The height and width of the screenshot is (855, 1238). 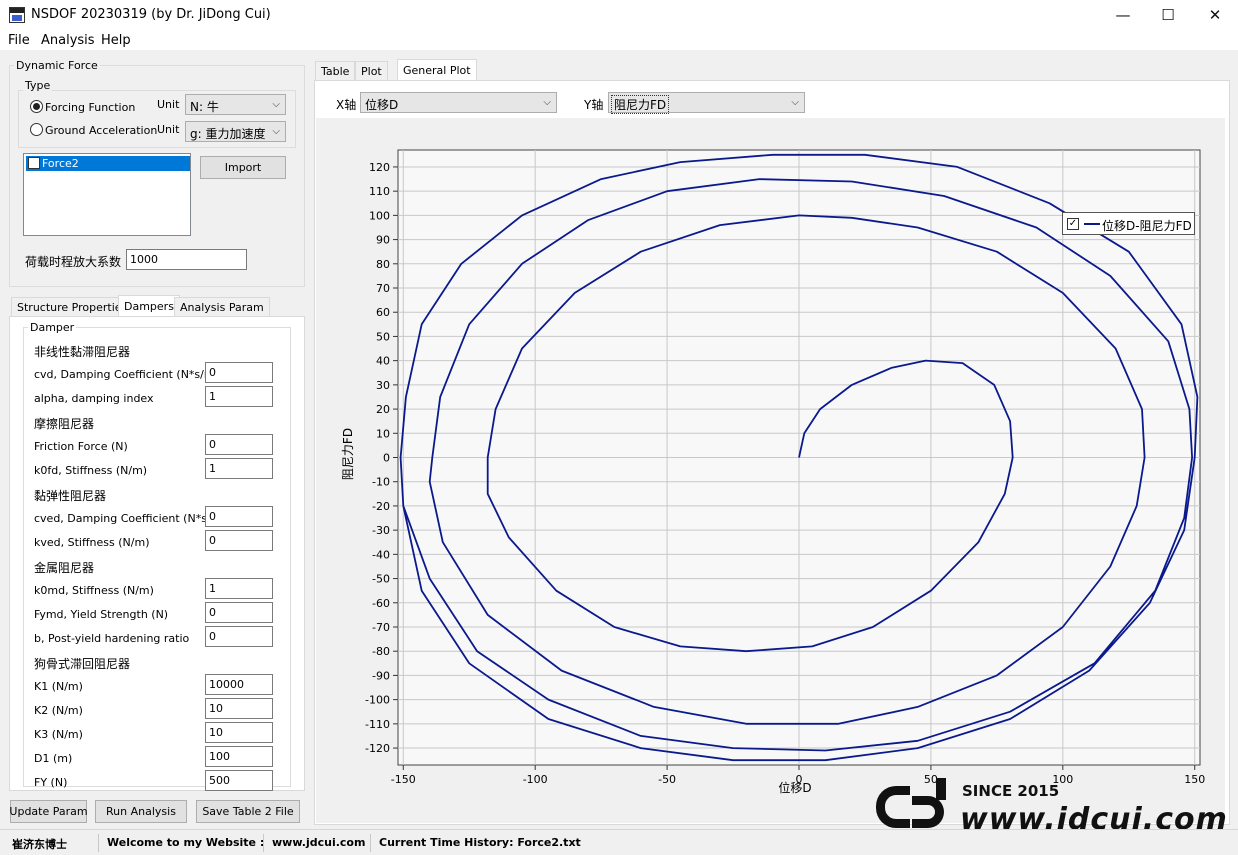 I want to click on damper-field-label: Friction Force (N), so click(x=81, y=446).